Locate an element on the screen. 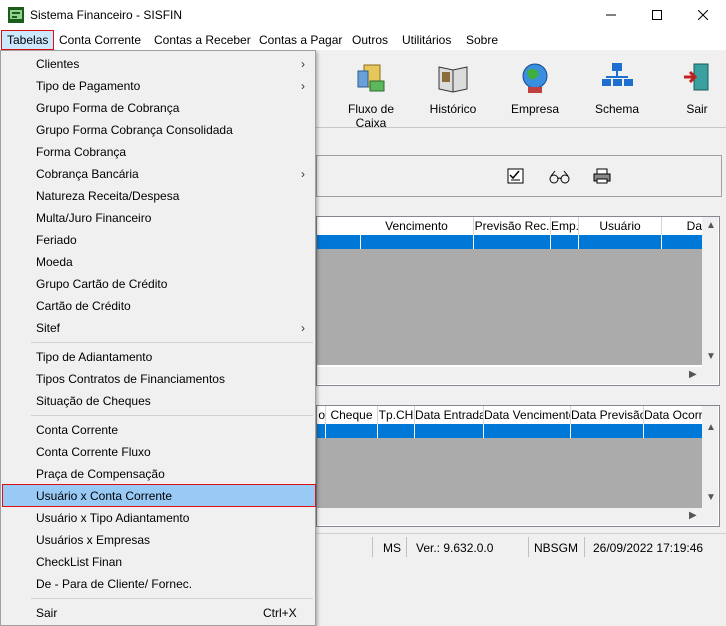 This screenshot has width=726, height=626. bottom-grid-header-data-previsao: Data Previsão is located at coordinates (607, 415).